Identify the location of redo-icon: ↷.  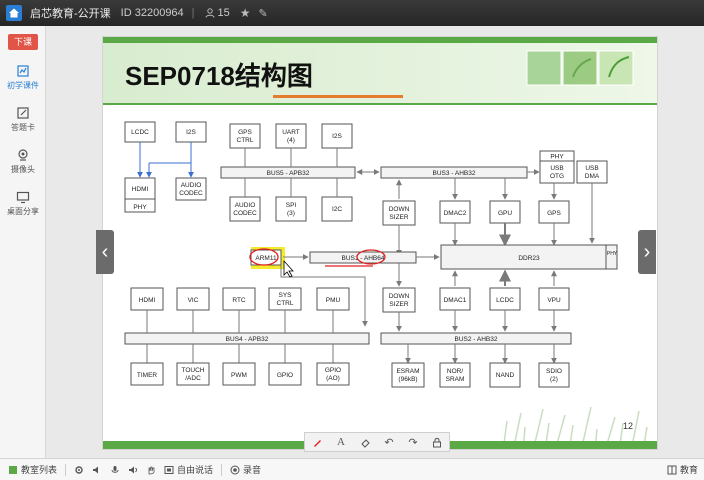
(413, 442).